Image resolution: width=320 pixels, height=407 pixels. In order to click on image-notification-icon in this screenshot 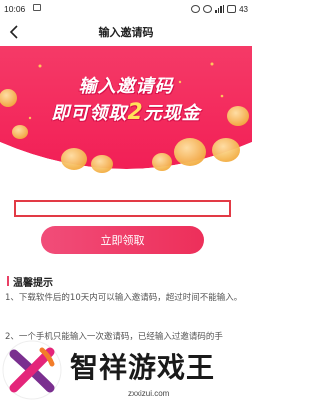, I will do `click(37, 7)`.